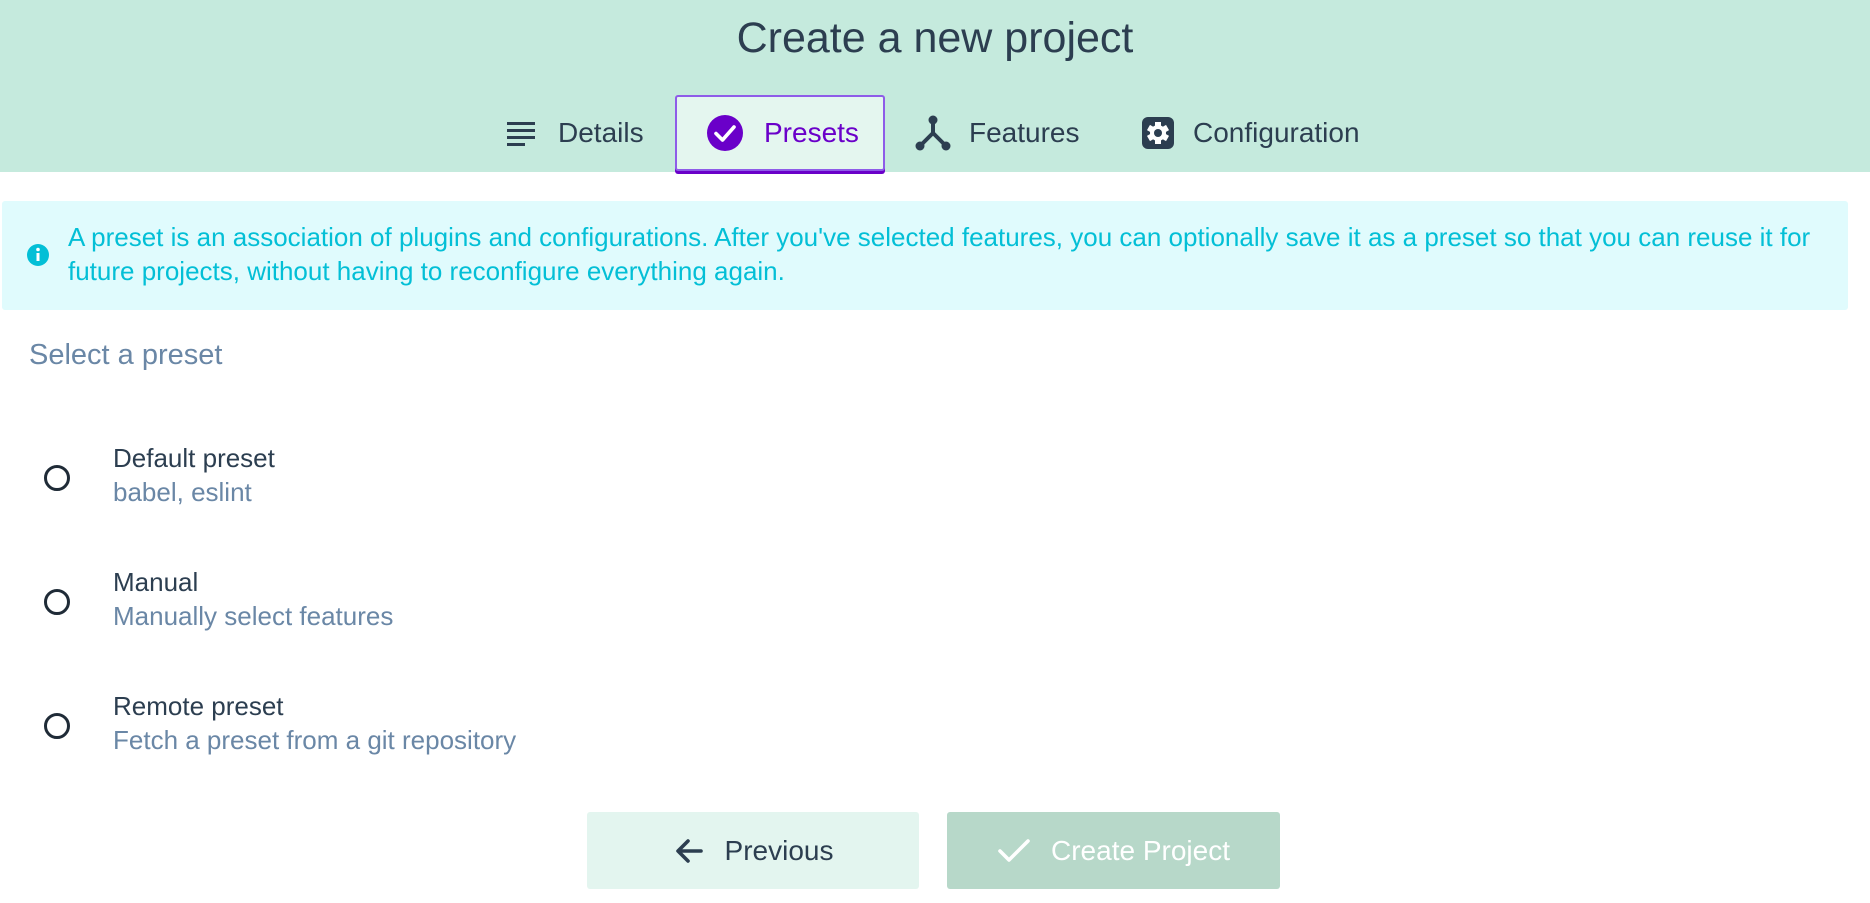 The height and width of the screenshot is (903, 1870). Describe the element at coordinates (253, 616) in the screenshot. I see `preset-description: Manually select features` at that location.